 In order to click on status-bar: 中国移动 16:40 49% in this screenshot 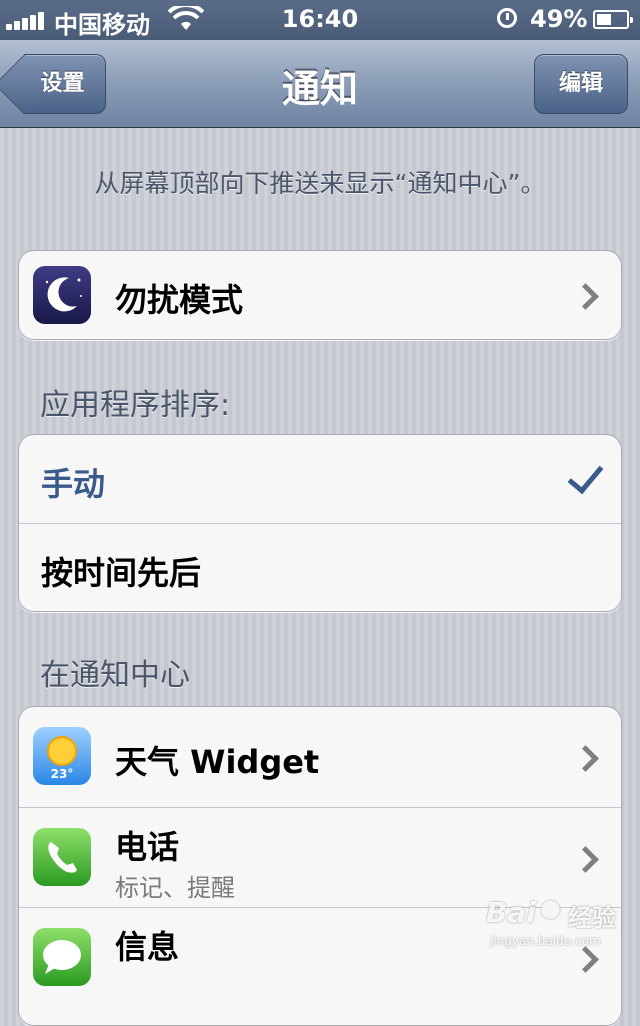, I will do `click(320, 20)`.